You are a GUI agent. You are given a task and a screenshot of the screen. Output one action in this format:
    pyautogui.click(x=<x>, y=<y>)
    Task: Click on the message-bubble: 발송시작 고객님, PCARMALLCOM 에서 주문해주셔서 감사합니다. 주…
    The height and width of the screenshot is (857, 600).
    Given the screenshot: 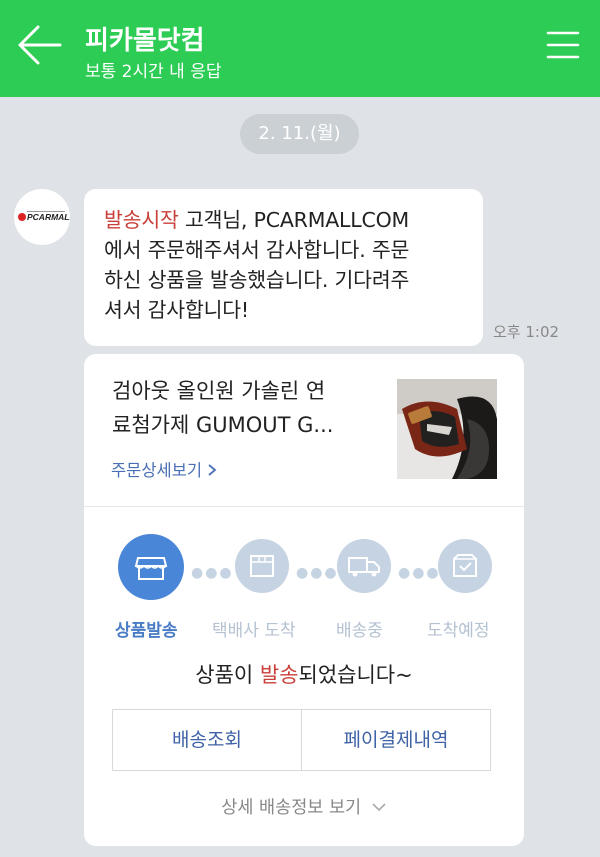 What is the action you would take?
    pyautogui.click(x=283, y=267)
    